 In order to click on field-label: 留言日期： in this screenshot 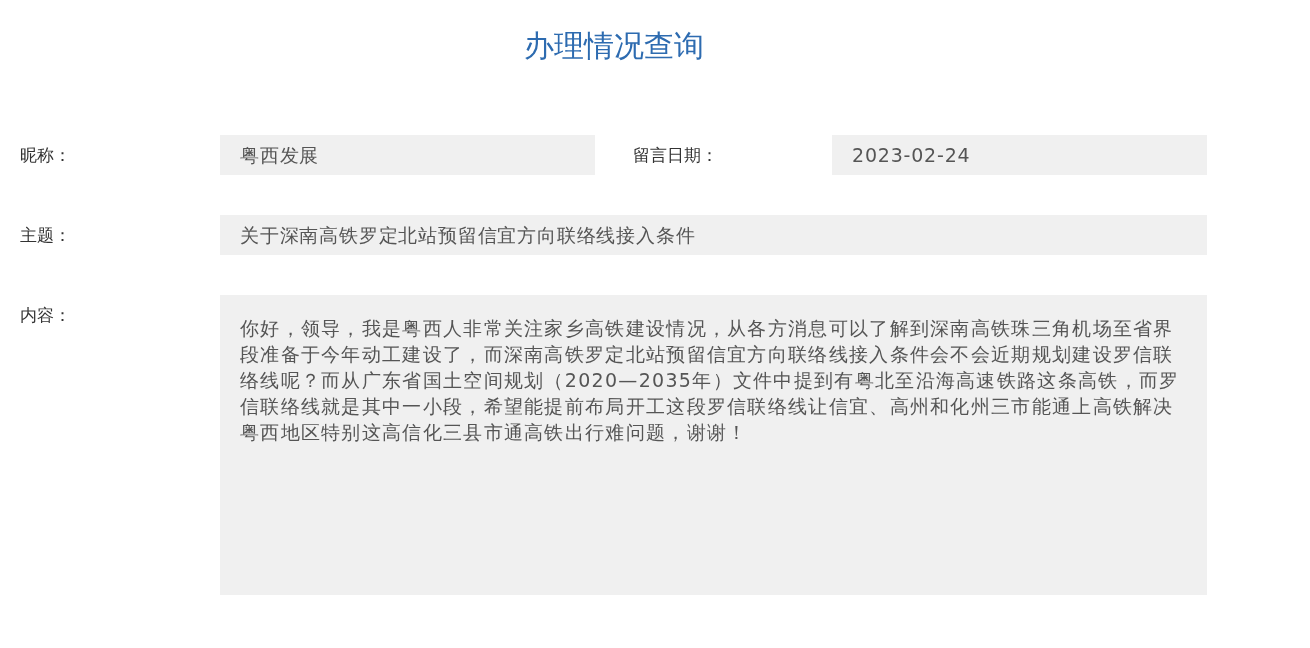, I will do `click(676, 155)`.